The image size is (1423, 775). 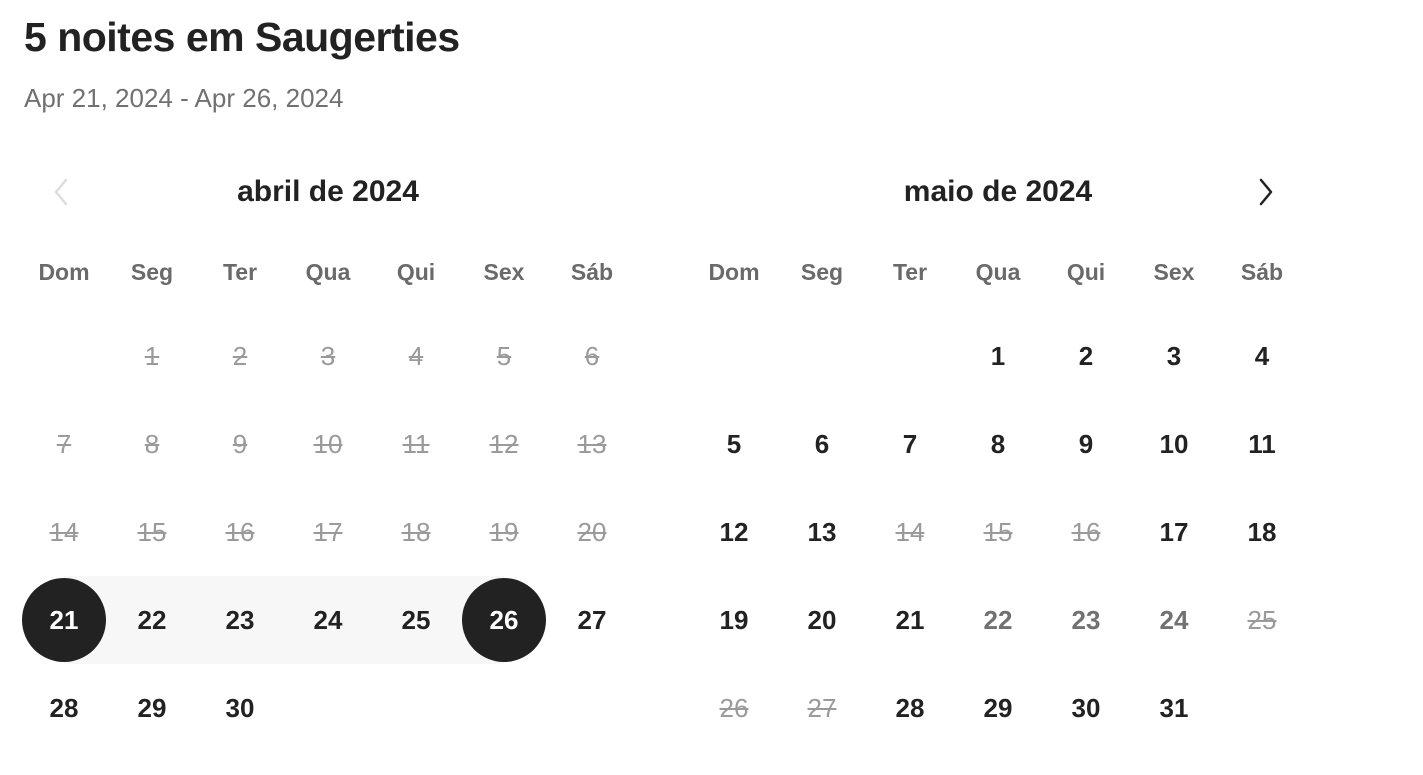 I want to click on day-cell: 8, so click(x=998, y=444).